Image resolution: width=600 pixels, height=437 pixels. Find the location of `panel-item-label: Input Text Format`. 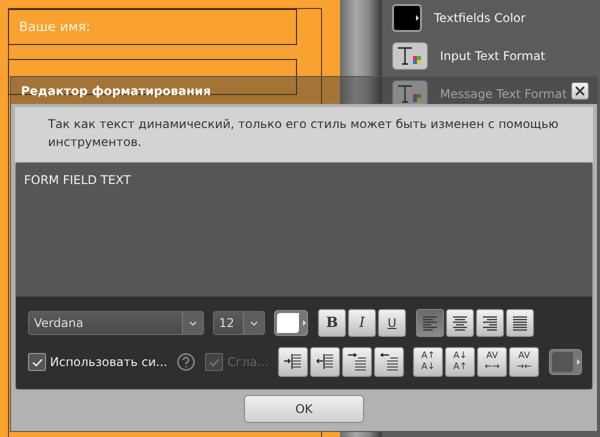

panel-item-label: Input Text Format is located at coordinates (493, 56).